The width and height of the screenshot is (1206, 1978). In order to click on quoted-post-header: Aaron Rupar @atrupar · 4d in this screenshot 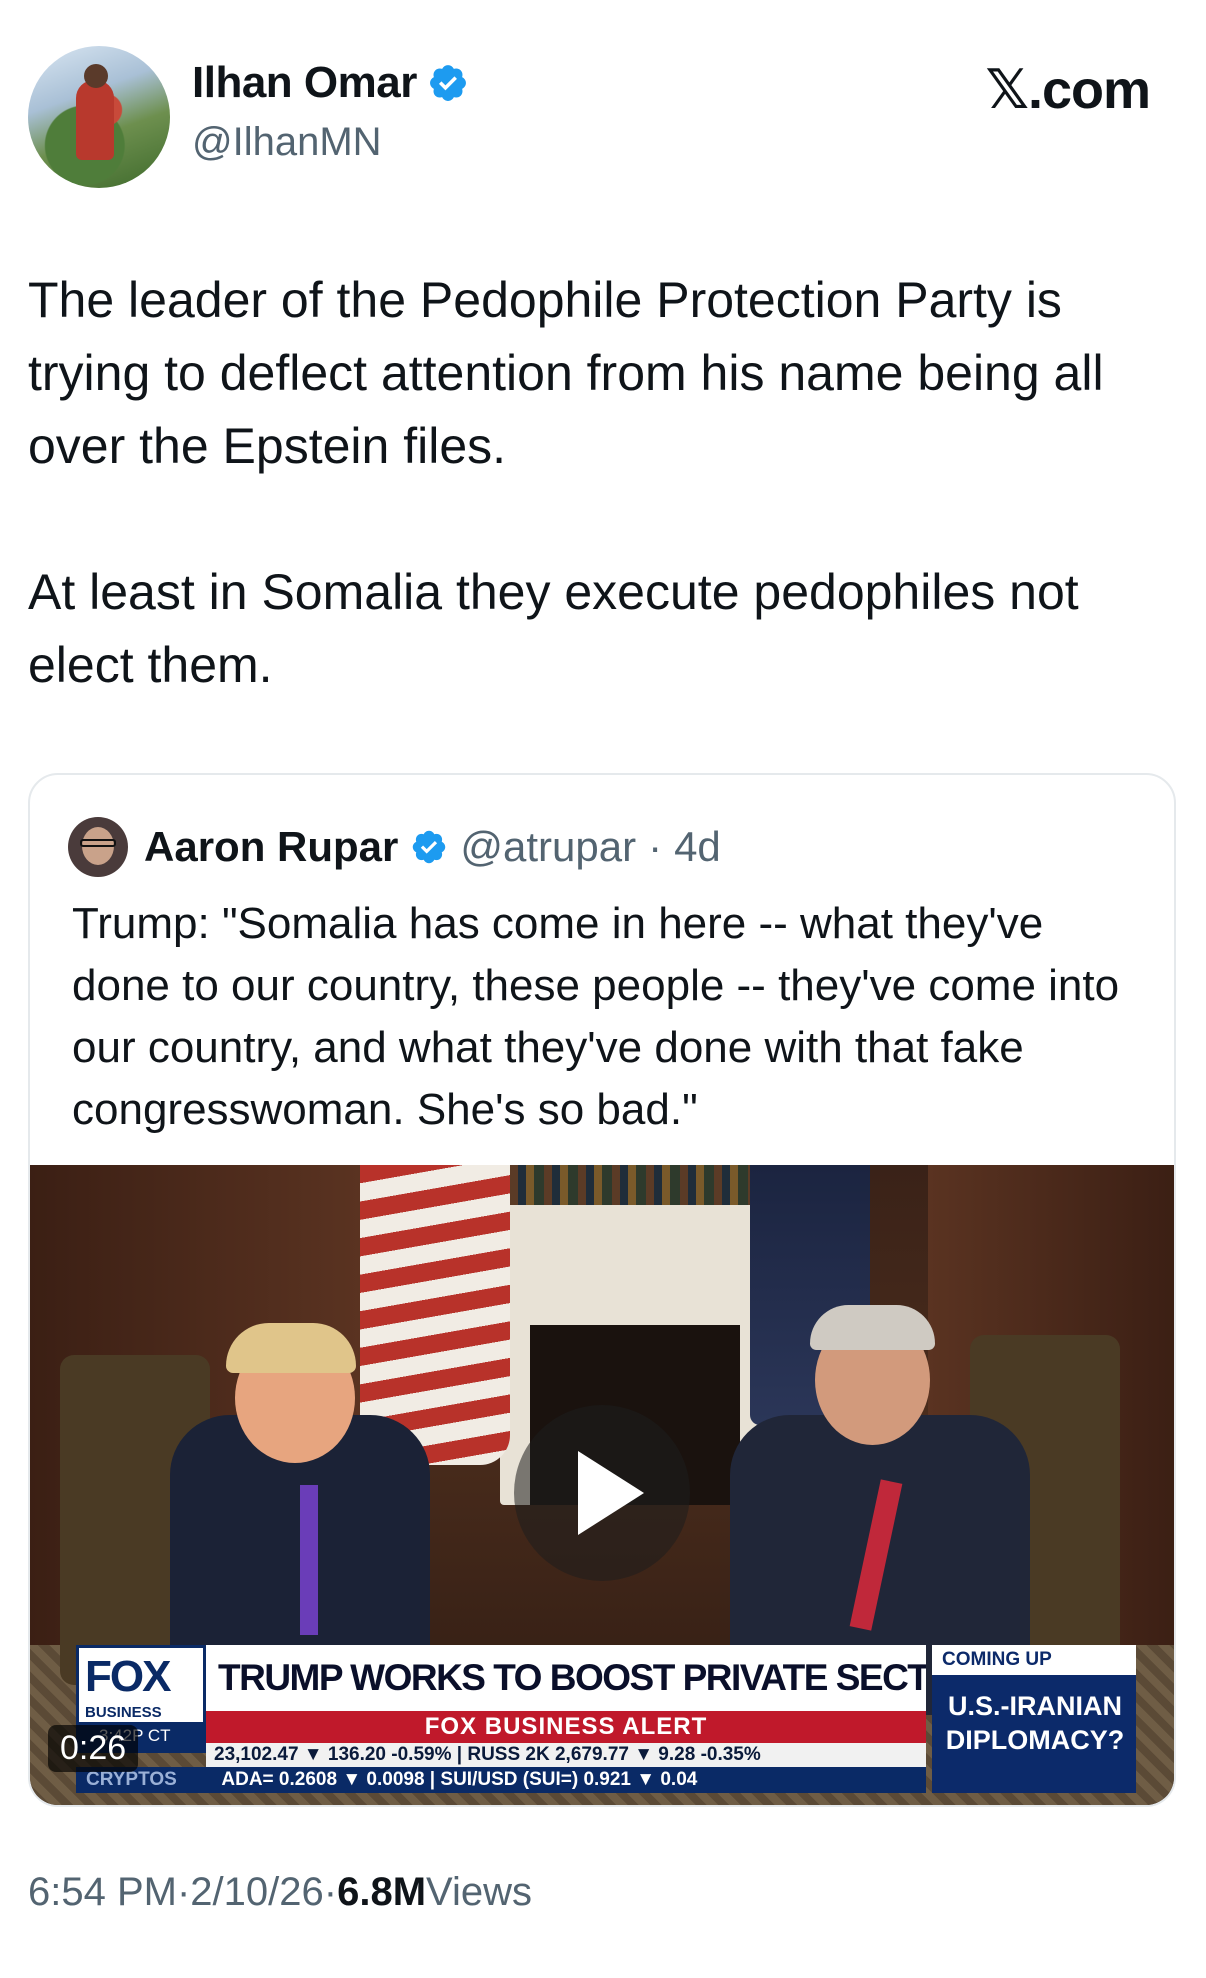, I will do `click(394, 847)`.